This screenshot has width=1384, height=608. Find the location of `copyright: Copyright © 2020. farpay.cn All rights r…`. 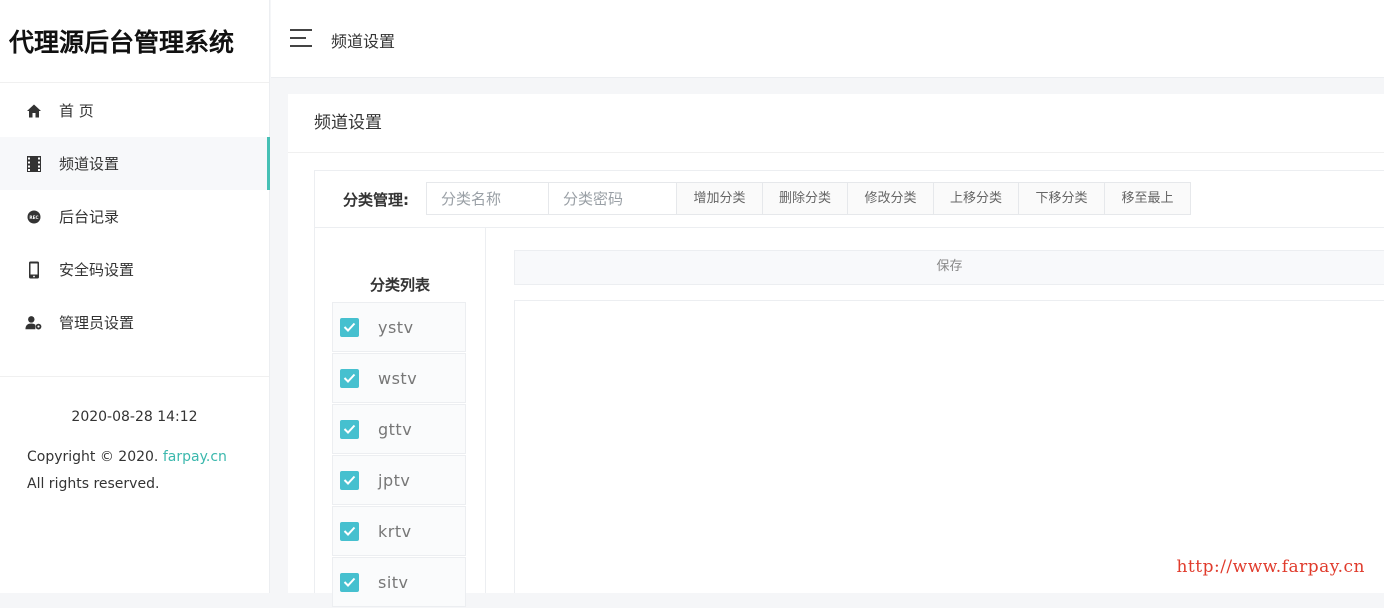

copyright: Copyright © 2020. farpay.cn All rights r… is located at coordinates (134, 471).